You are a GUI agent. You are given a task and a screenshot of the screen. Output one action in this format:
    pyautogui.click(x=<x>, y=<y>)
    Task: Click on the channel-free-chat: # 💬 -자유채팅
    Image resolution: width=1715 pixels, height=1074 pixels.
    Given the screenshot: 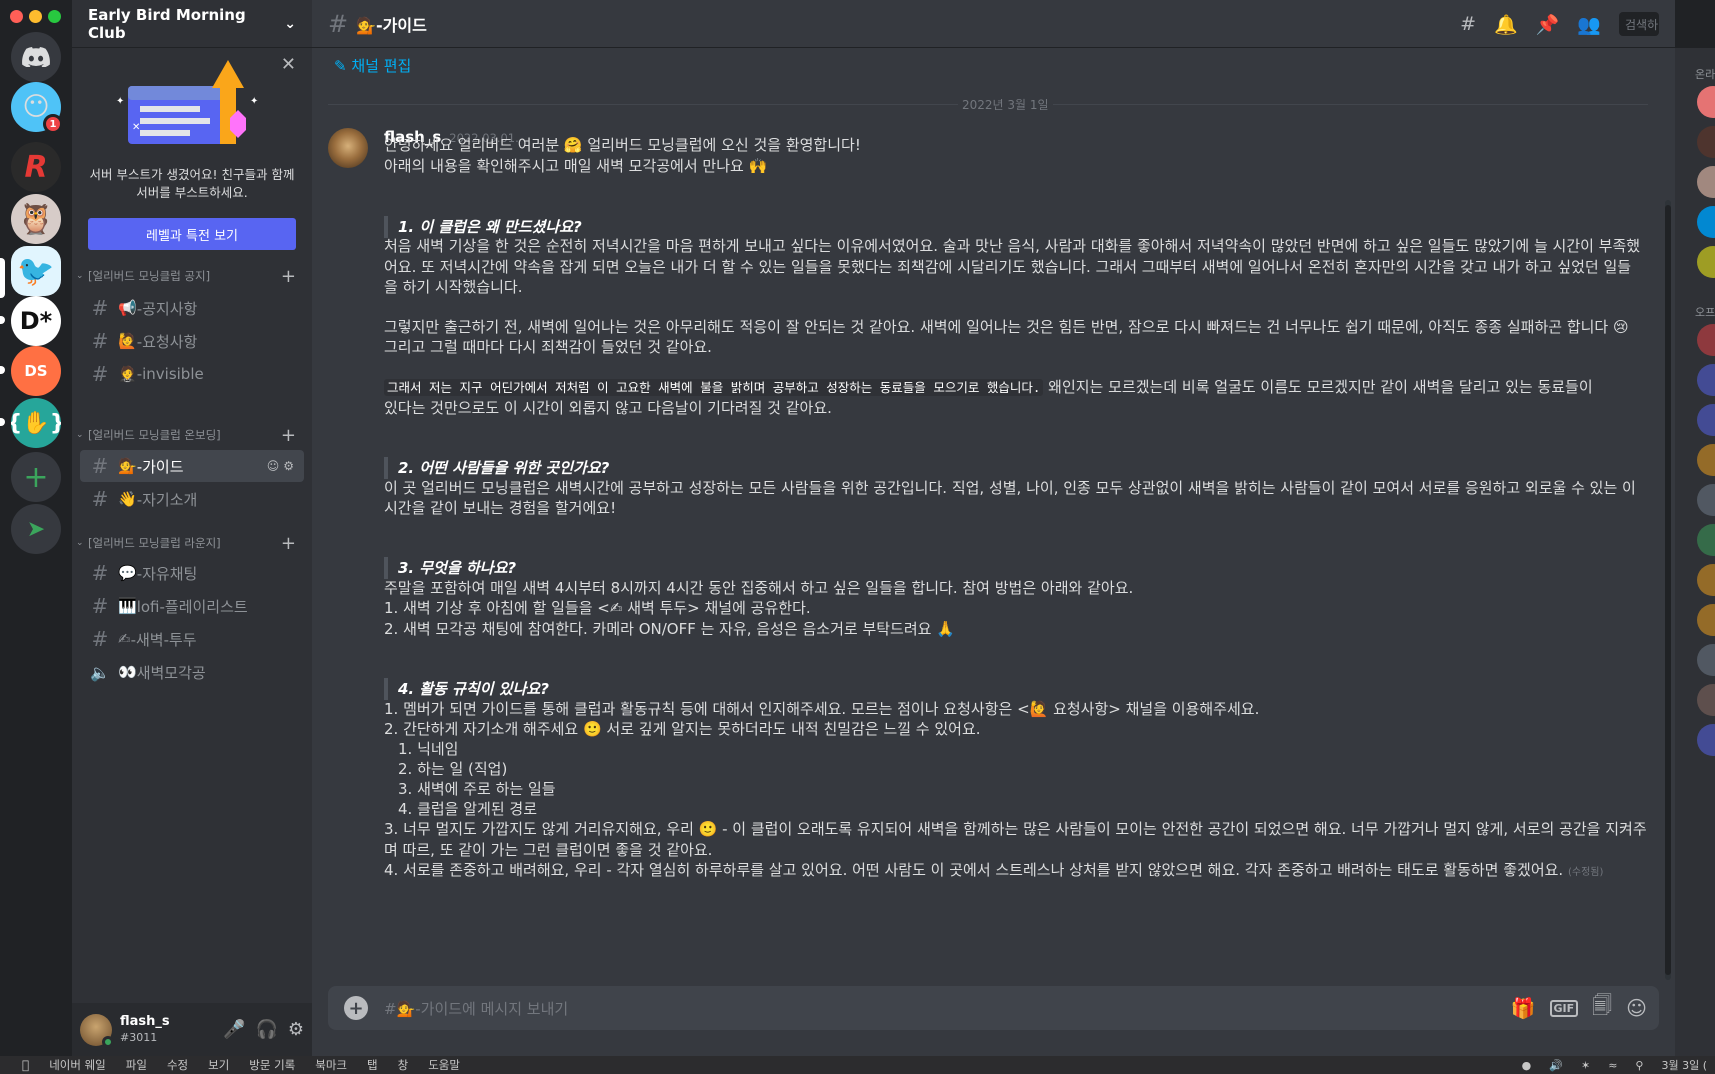 What is the action you would take?
    pyautogui.click(x=192, y=573)
    